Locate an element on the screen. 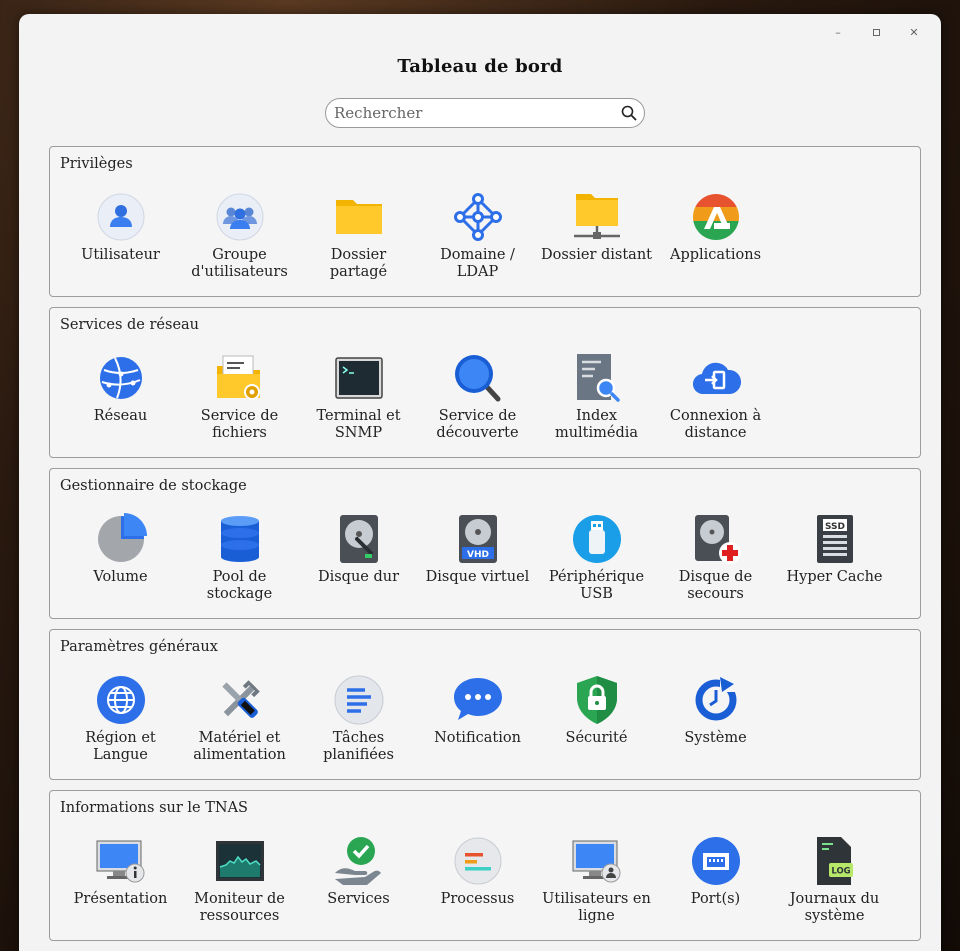 This screenshot has height=951, width=960. app-item-label: Connexion à distance is located at coordinates (715, 424).